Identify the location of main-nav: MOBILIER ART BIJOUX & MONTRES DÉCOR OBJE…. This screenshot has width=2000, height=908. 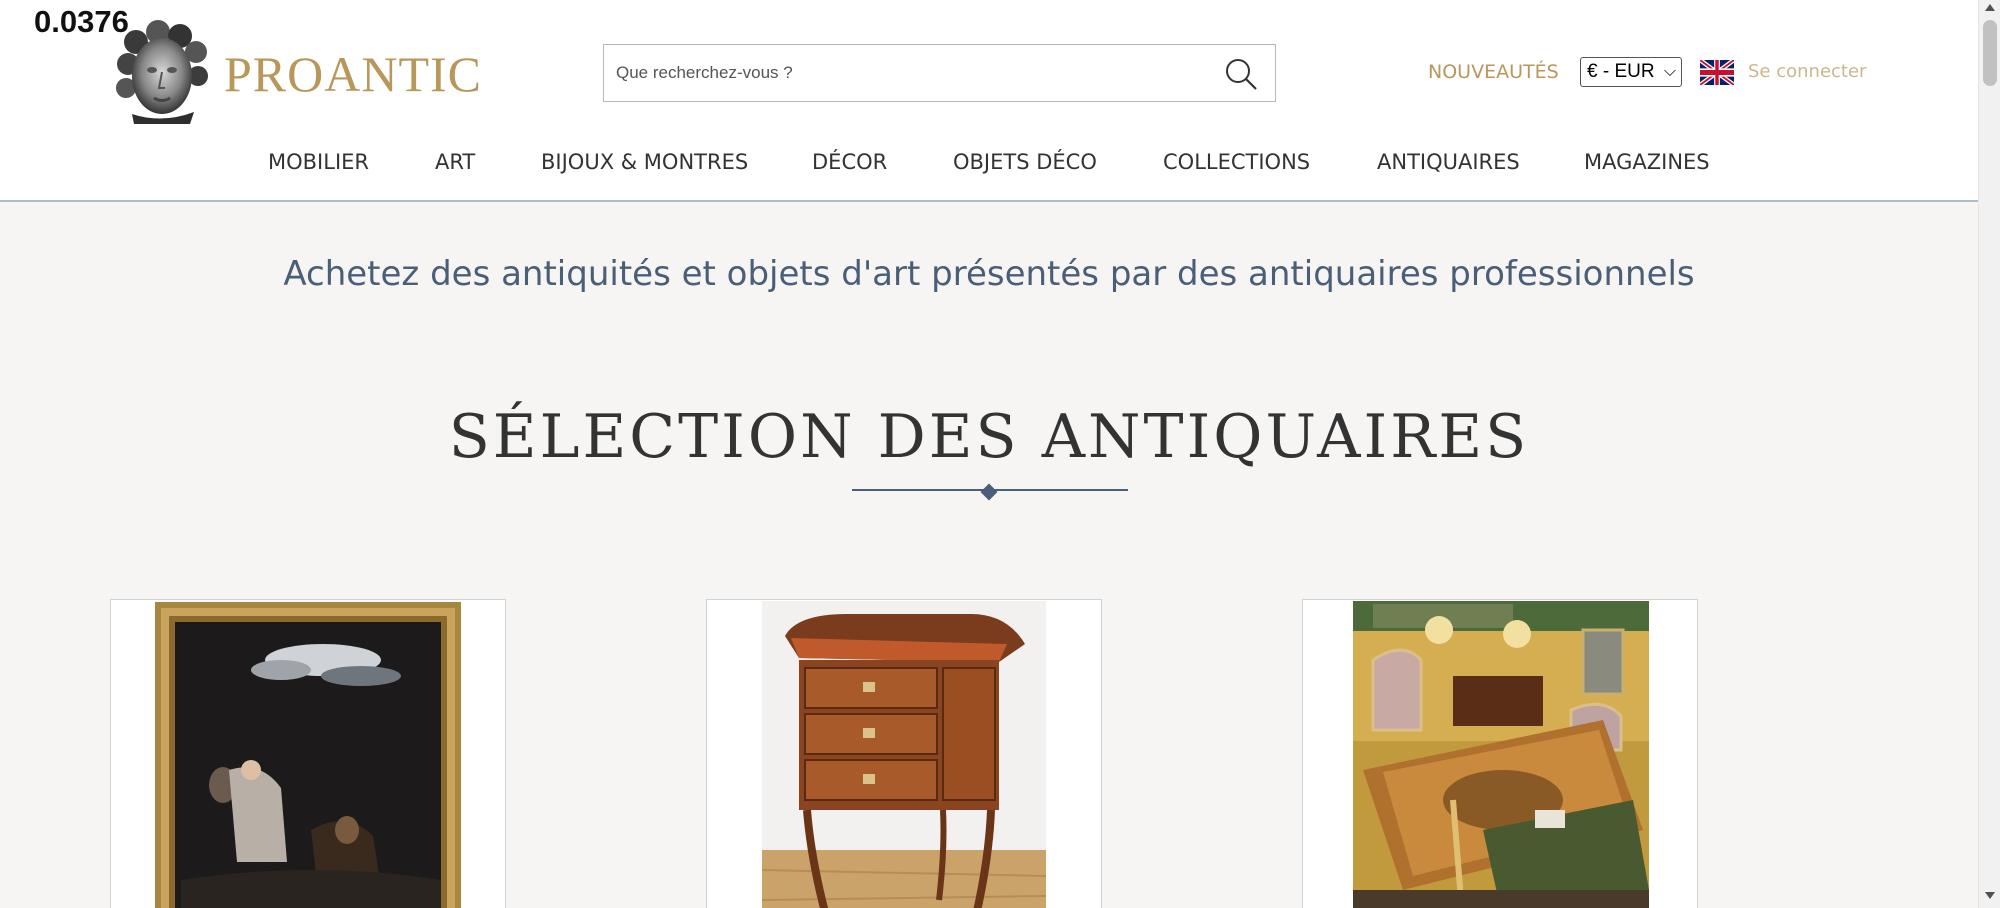
(989, 165).